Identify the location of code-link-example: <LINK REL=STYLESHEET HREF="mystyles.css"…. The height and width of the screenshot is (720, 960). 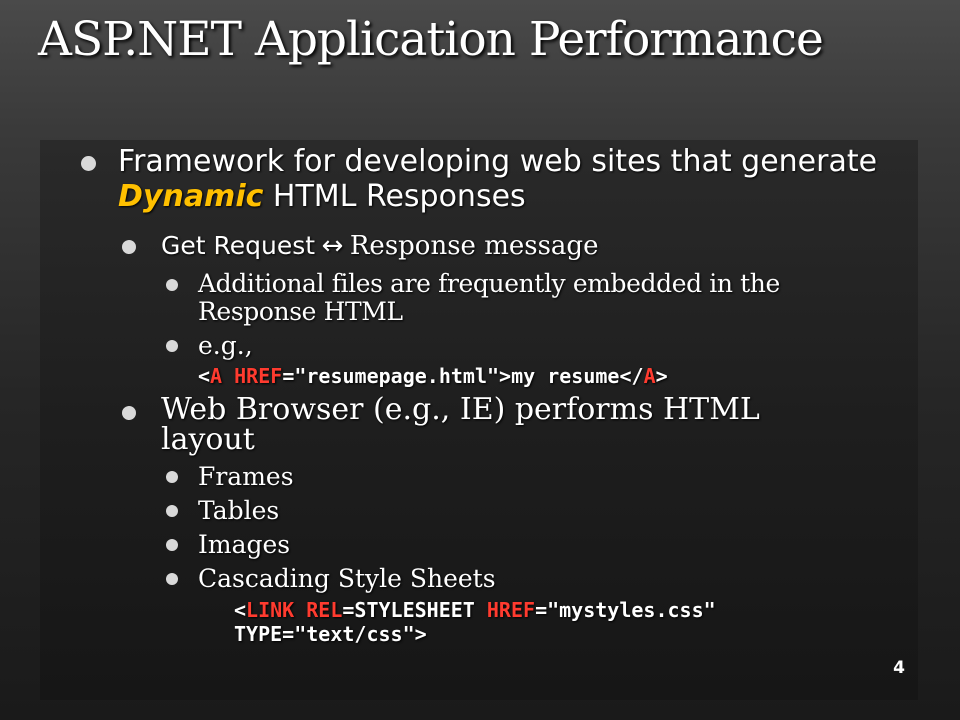
(554, 622).